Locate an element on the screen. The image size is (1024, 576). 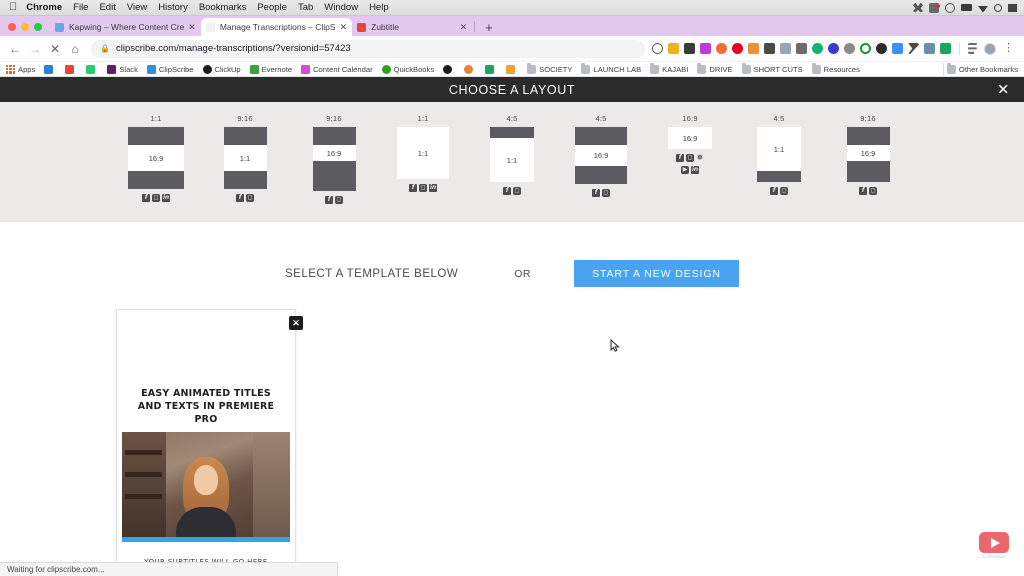
layout-option-3-selected: 1:1 1:1 f ◻ in is located at coordinates (423, 153).